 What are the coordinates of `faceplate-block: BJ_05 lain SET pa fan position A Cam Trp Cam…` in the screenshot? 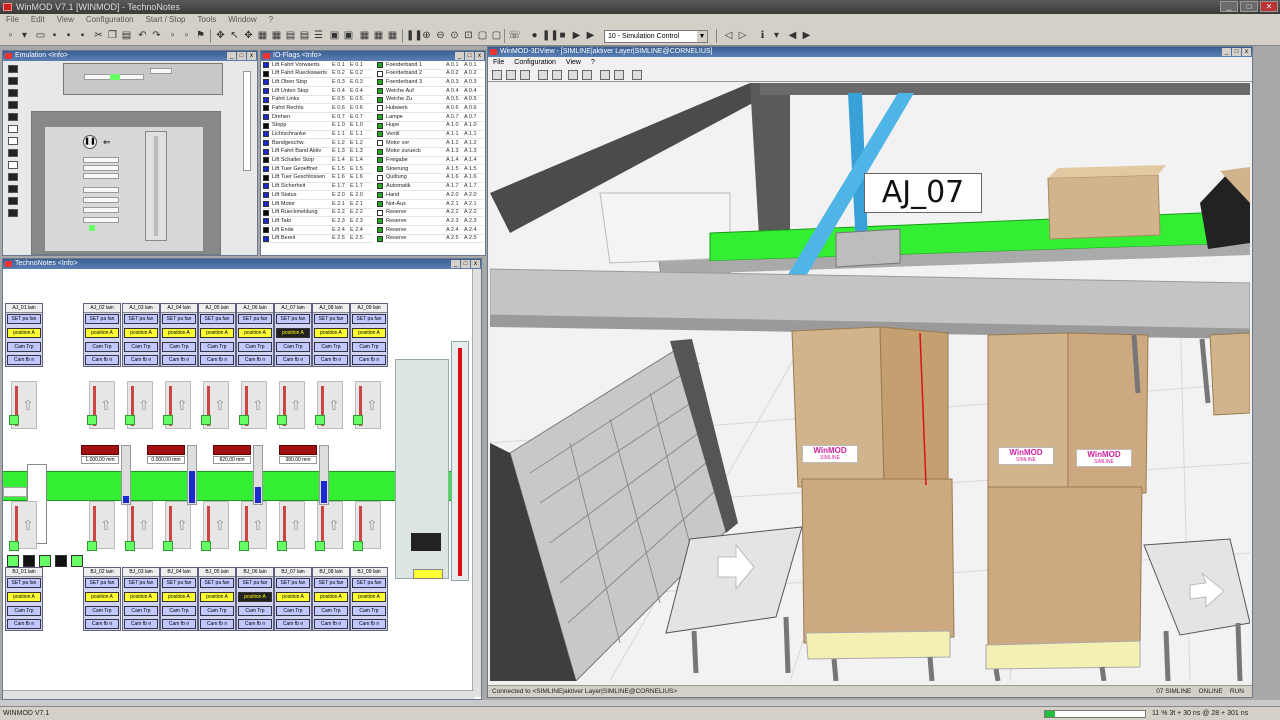 It's located at (217, 599).